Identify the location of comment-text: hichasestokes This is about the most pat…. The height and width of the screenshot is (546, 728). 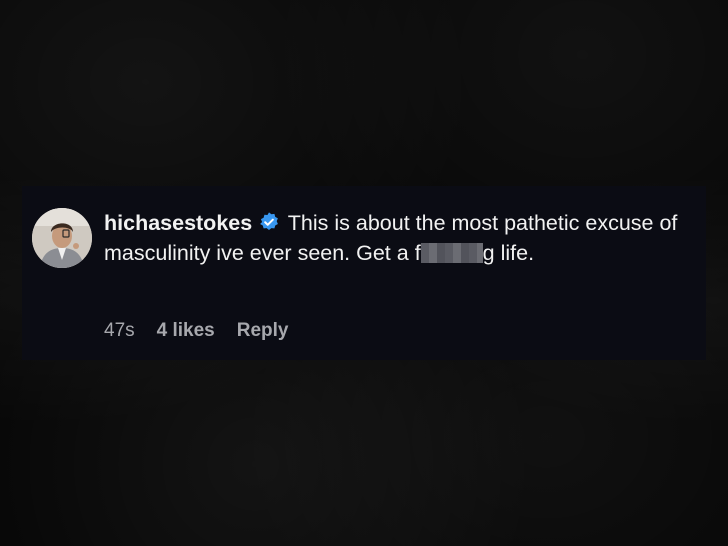
(399, 238).